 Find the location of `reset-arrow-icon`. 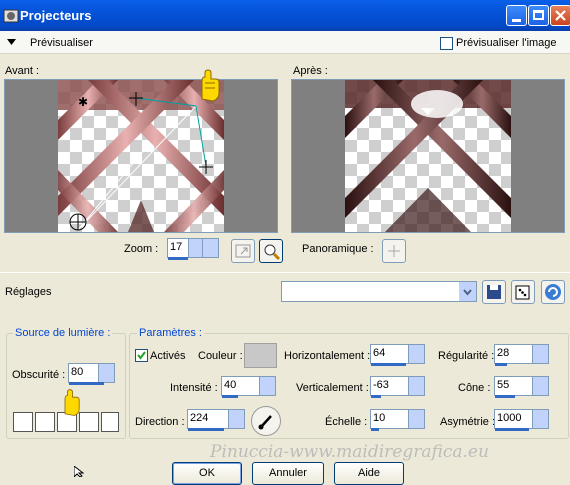

reset-arrow-icon is located at coordinates (553, 292).